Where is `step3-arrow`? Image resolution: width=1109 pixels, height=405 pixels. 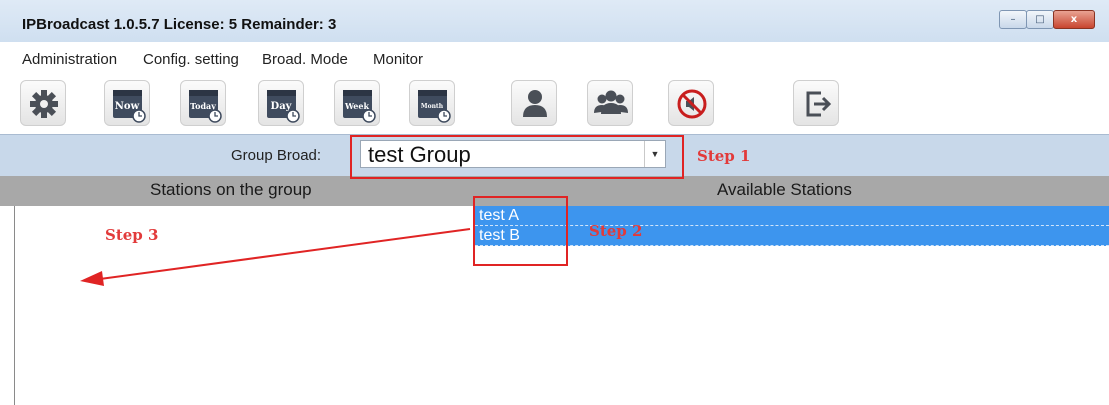
step3-arrow is located at coordinates (275, 257).